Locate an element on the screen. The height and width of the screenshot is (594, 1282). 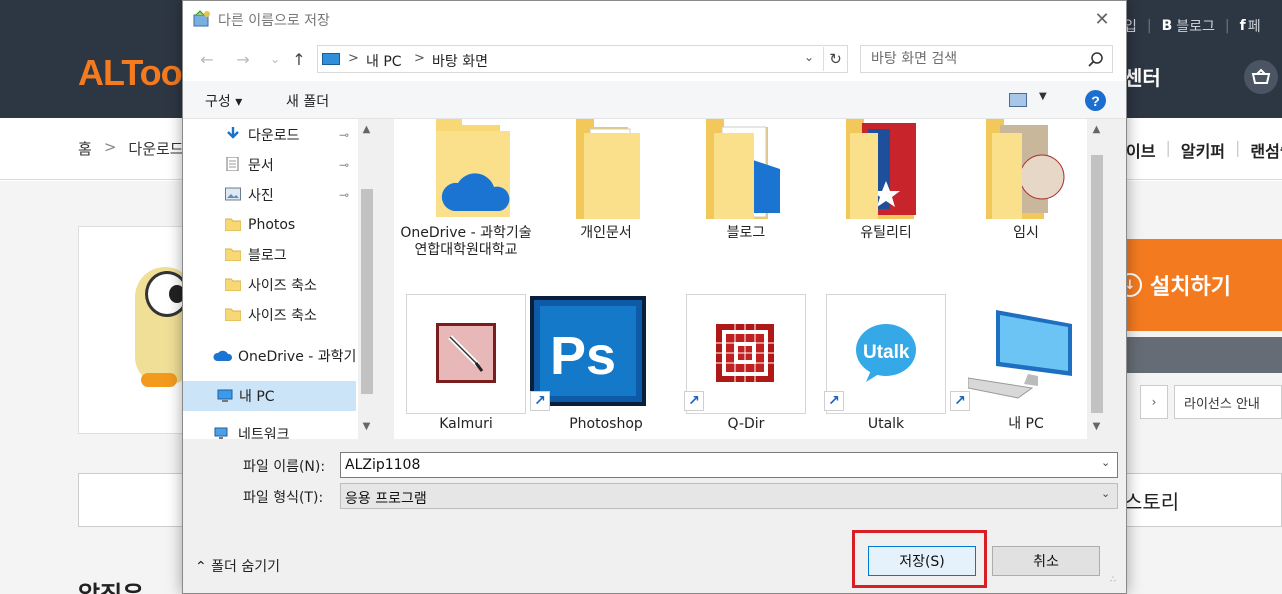
nav-item-blog: 블로그 is located at coordinates (269, 255).